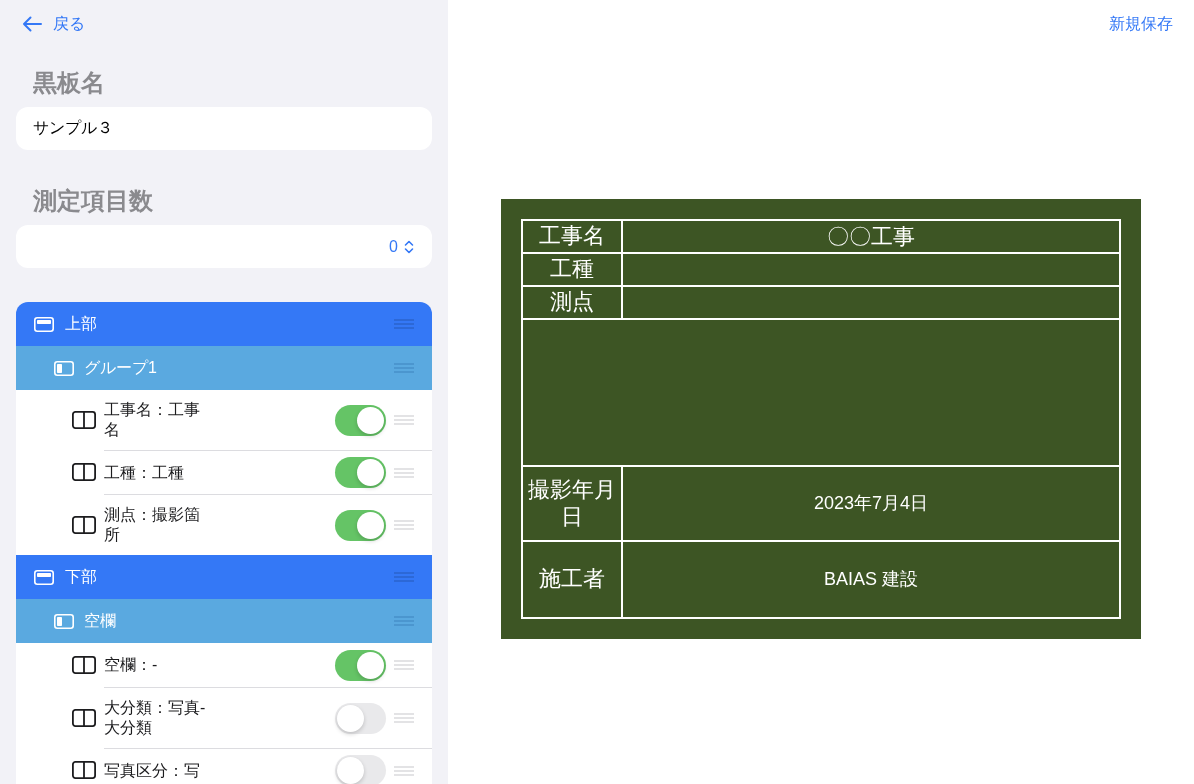 This screenshot has height=784, width=1194. What do you see at coordinates (224, 766) in the screenshot?
I see `item-row: 写真区分：写` at bounding box center [224, 766].